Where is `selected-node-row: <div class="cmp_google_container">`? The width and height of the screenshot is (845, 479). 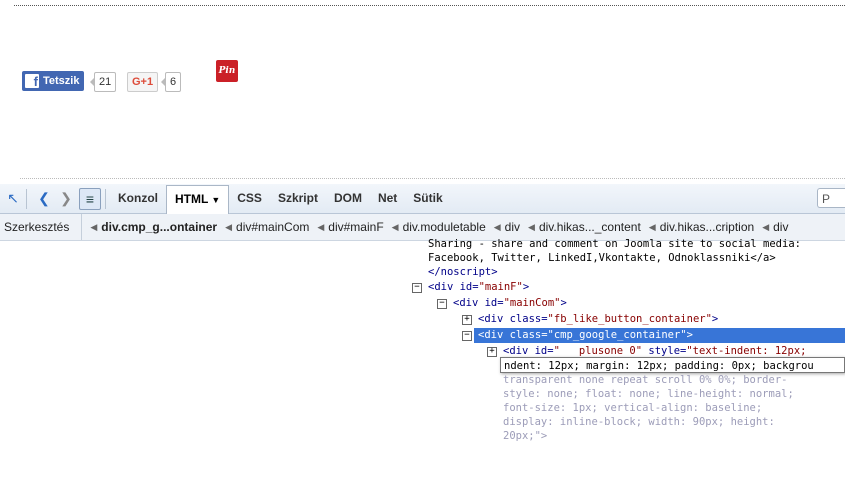
selected-node-row: <div class="cmp_google_container"> is located at coordinates (659, 335).